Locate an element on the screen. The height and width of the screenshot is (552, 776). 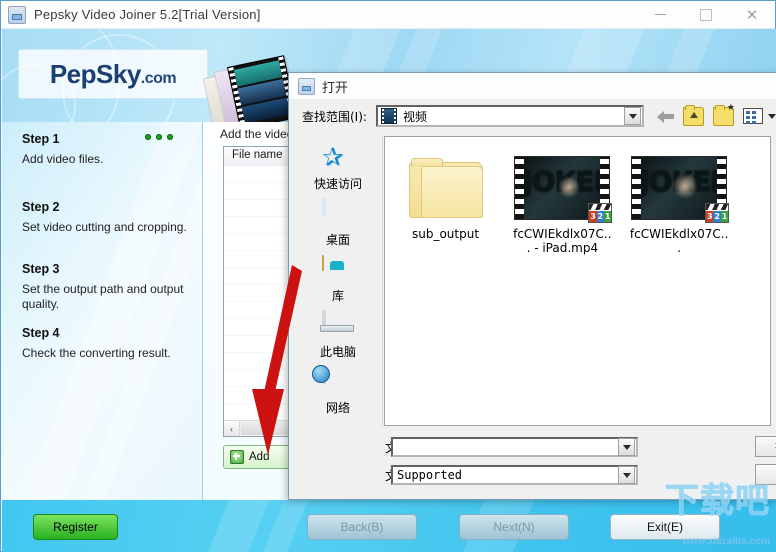
filename-input is located at coordinates (514, 447).